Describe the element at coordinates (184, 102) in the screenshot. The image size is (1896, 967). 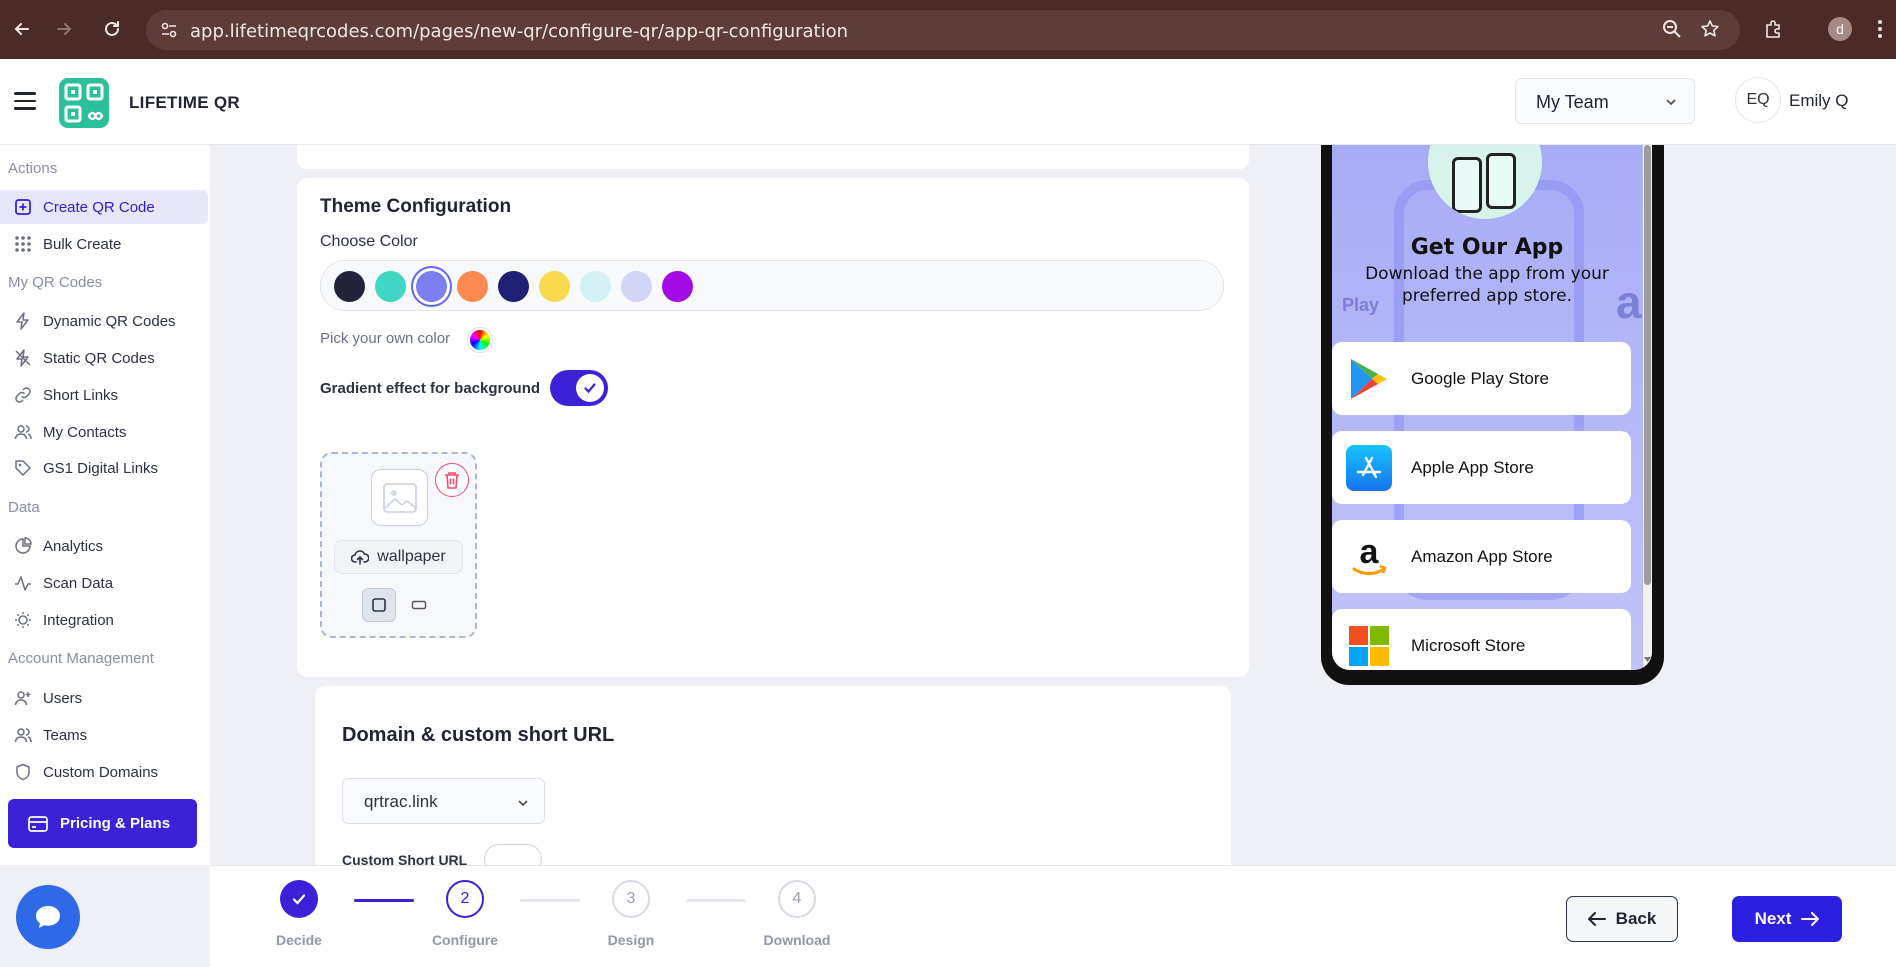
I see `brand-name: LIFETIME QR` at that location.